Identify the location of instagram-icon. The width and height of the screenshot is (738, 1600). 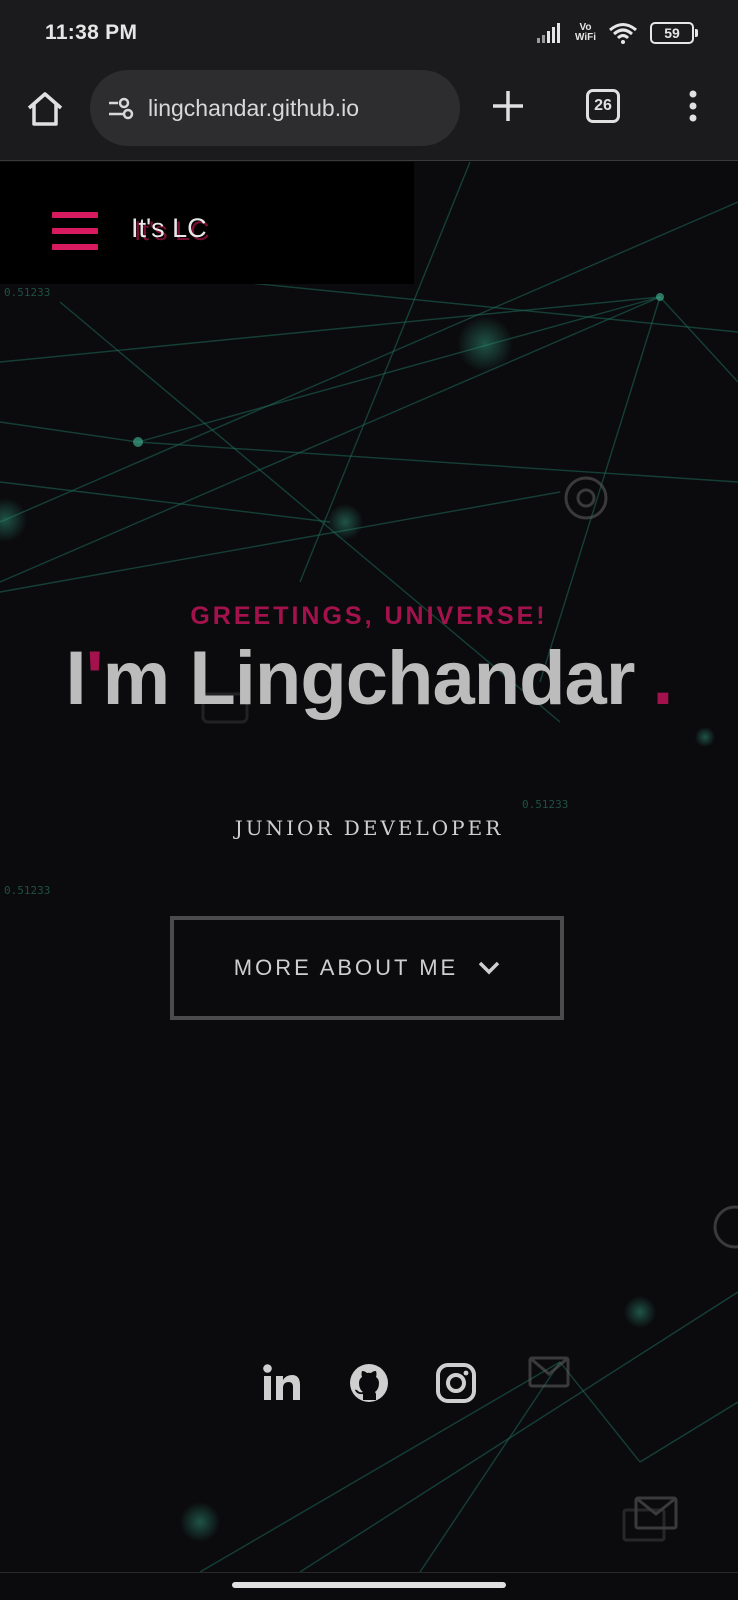
(456, 1383).